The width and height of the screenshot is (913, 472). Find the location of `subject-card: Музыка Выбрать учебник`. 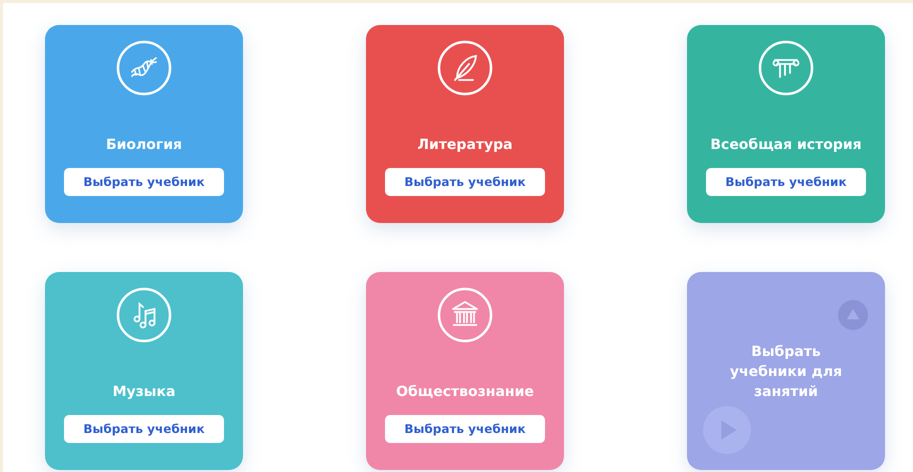

subject-card: Музыка Выбрать учебник is located at coordinates (144, 371).